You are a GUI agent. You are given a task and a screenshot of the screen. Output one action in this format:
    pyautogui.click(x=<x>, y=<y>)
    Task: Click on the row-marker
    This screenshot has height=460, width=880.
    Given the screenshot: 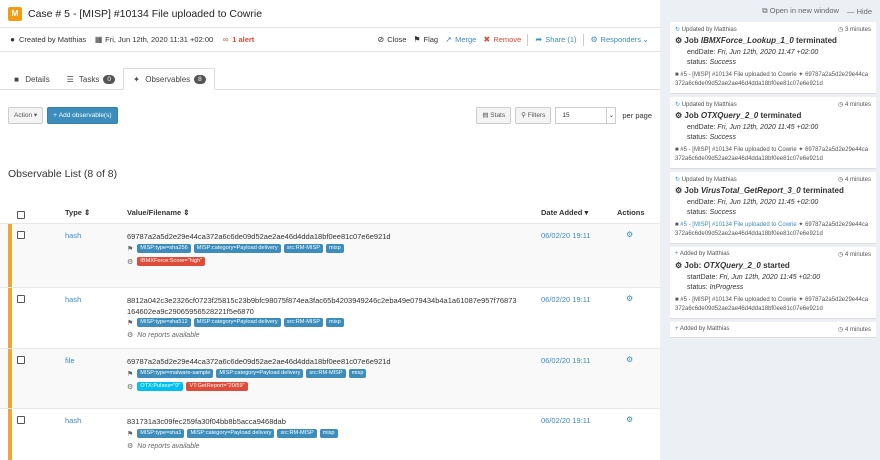 What is the action you would take?
    pyautogui.click(x=10, y=378)
    